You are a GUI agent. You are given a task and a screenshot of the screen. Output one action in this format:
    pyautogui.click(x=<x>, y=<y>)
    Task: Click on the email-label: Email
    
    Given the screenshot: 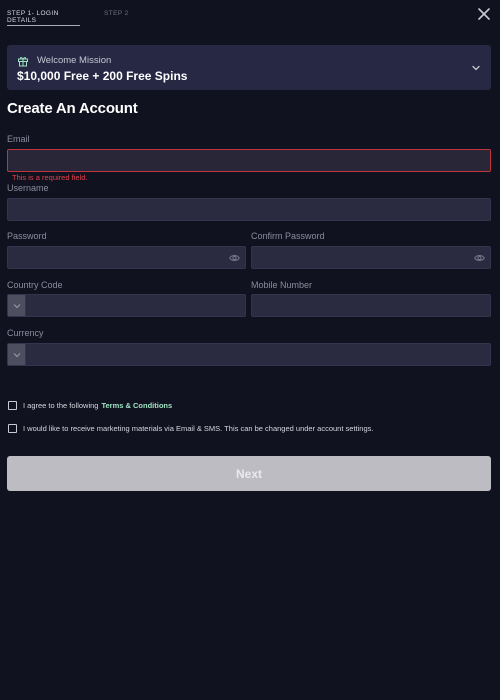 What is the action you would take?
    pyautogui.click(x=18, y=139)
    